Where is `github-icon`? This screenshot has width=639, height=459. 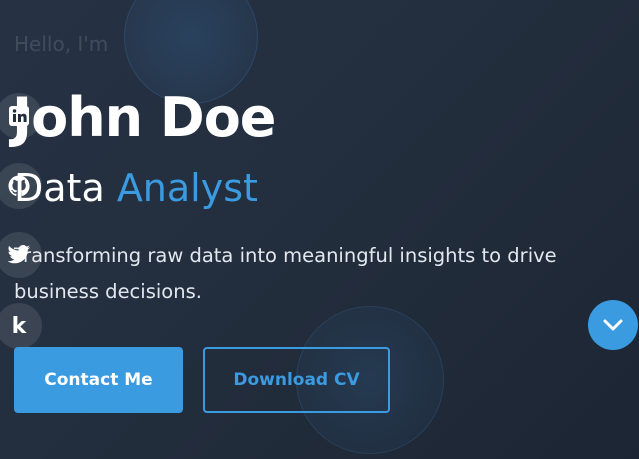
github-icon is located at coordinates (19, 186).